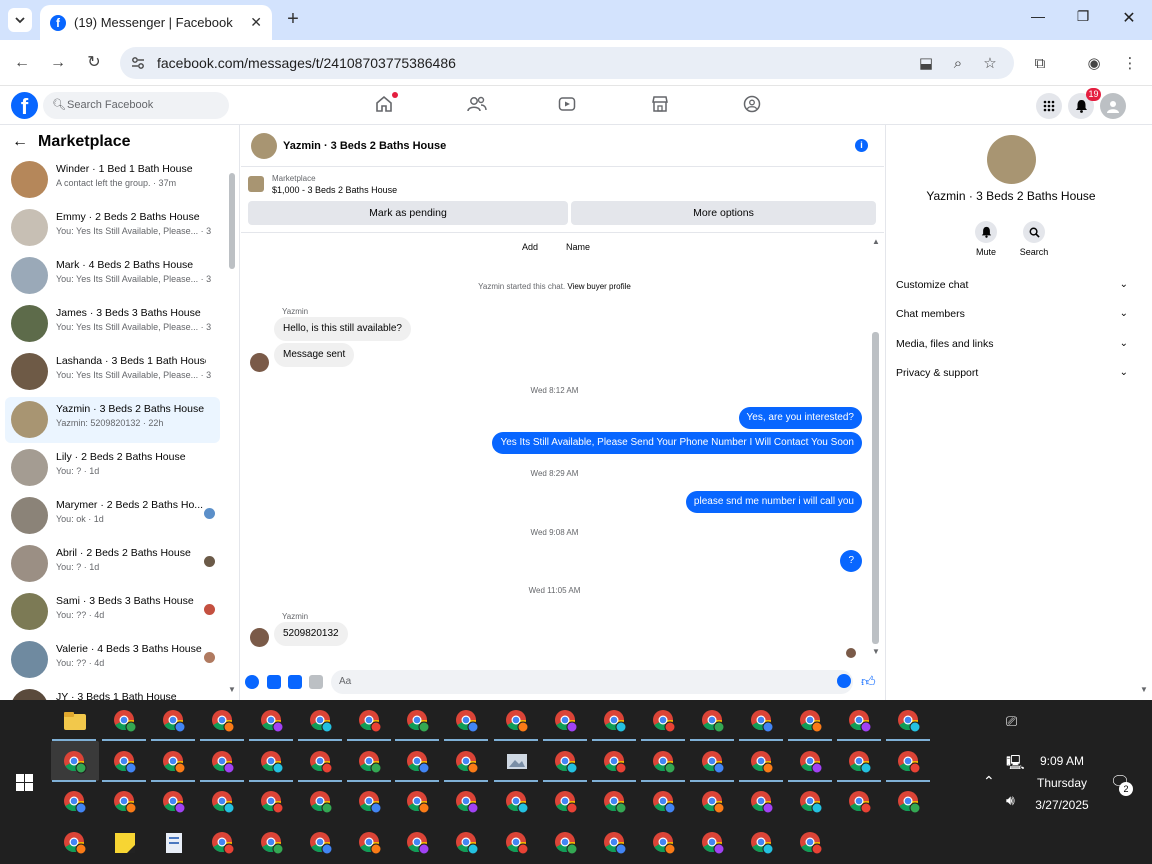 This screenshot has width=1152, height=864. I want to click on chat-scrollbar, so click(875, 488).